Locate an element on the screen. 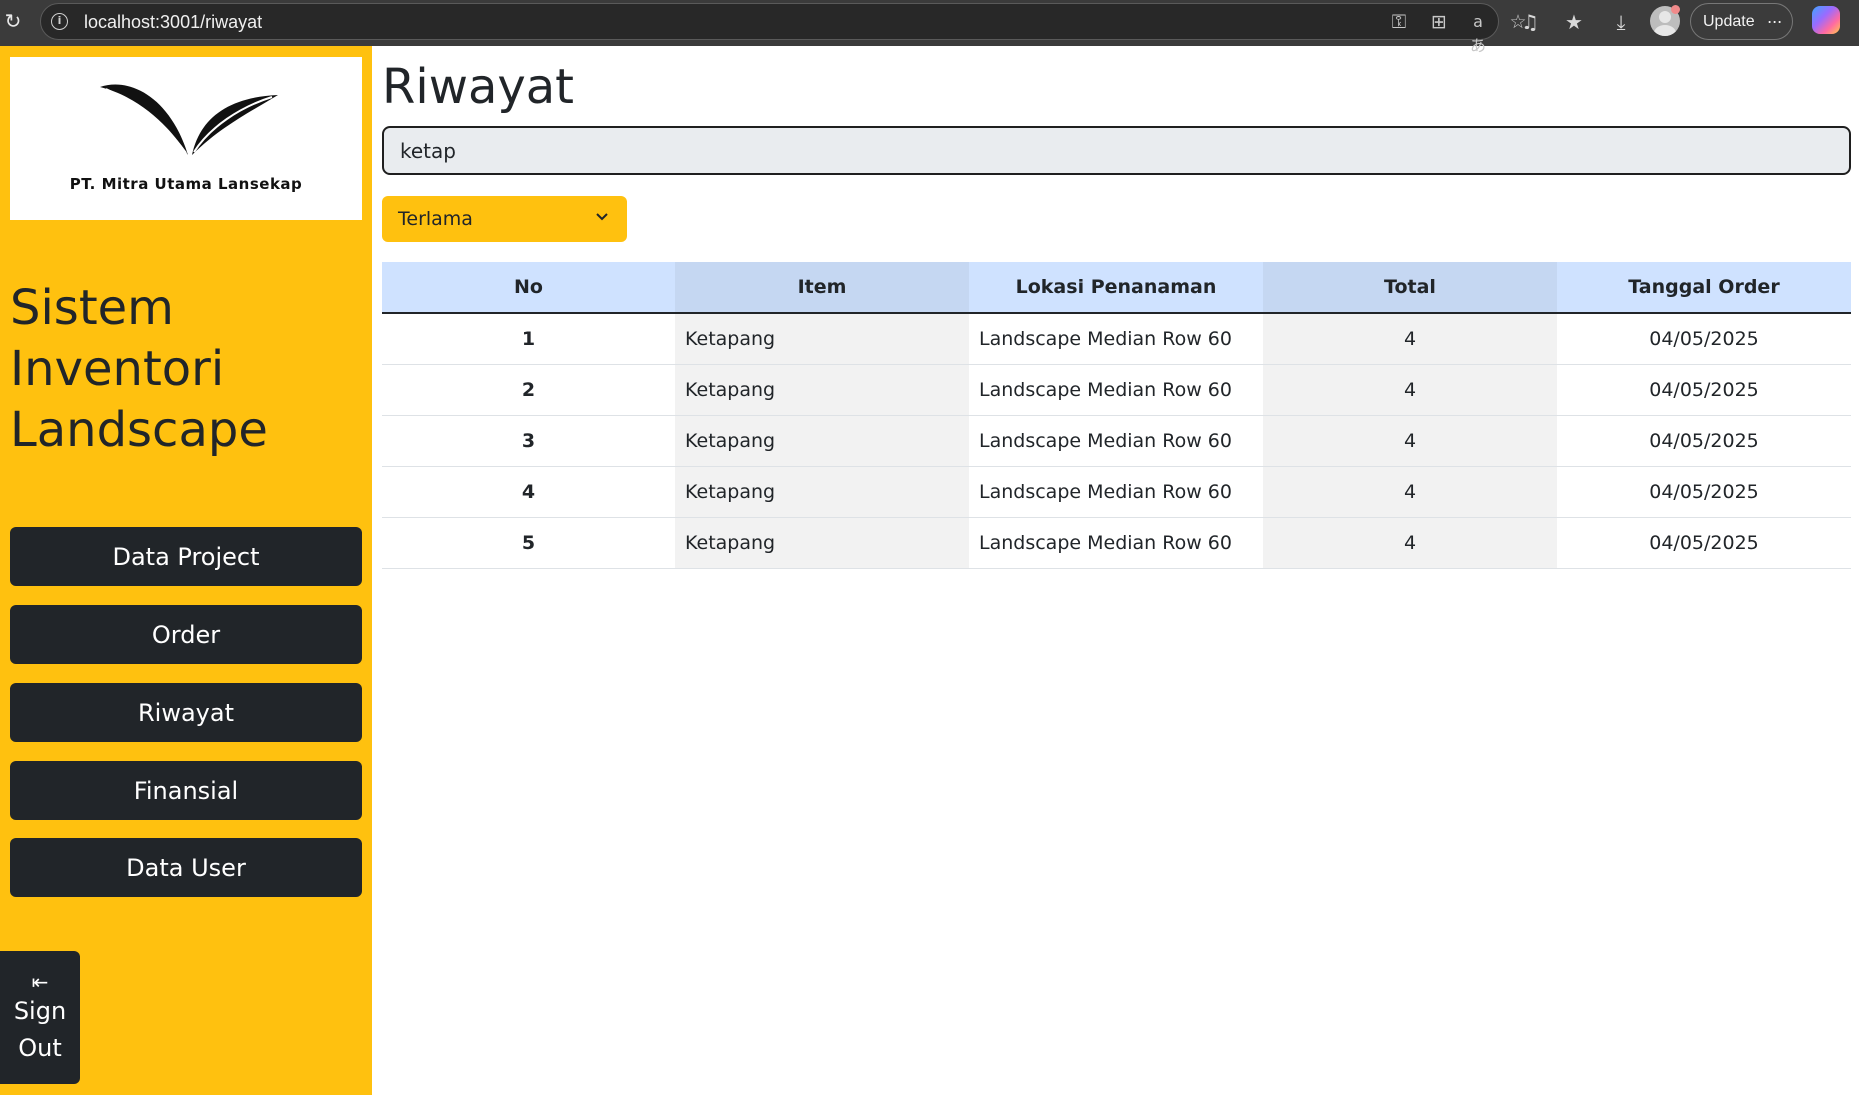 This screenshot has width=1859, height=1095. app-grid-icon: ⊞ is located at coordinates (1439, 22).